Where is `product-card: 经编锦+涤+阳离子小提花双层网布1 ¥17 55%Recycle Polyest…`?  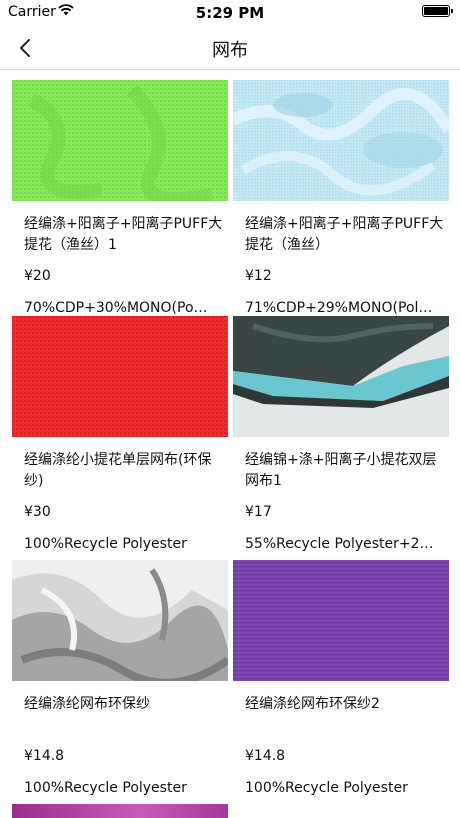 product-card: 经编锦+涤+阳离子小提花双层网布1 ¥17 55%Recycle Polyest… is located at coordinates (341, 434).